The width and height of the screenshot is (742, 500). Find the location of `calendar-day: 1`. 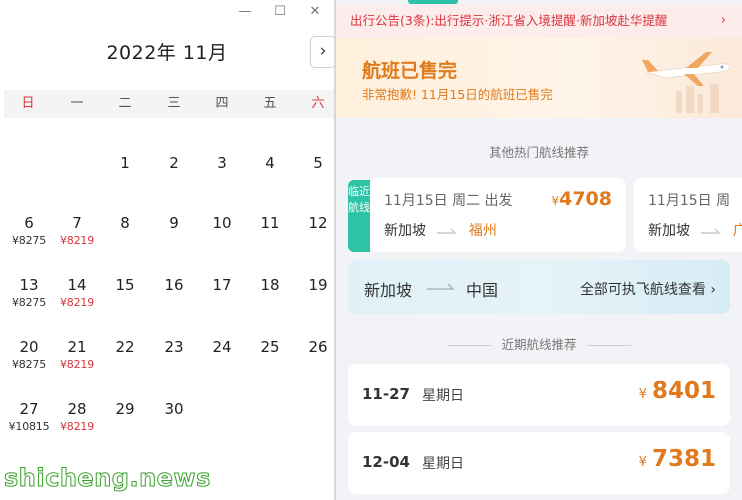

calendar-day: 1 is located at coordinates (125, 163).